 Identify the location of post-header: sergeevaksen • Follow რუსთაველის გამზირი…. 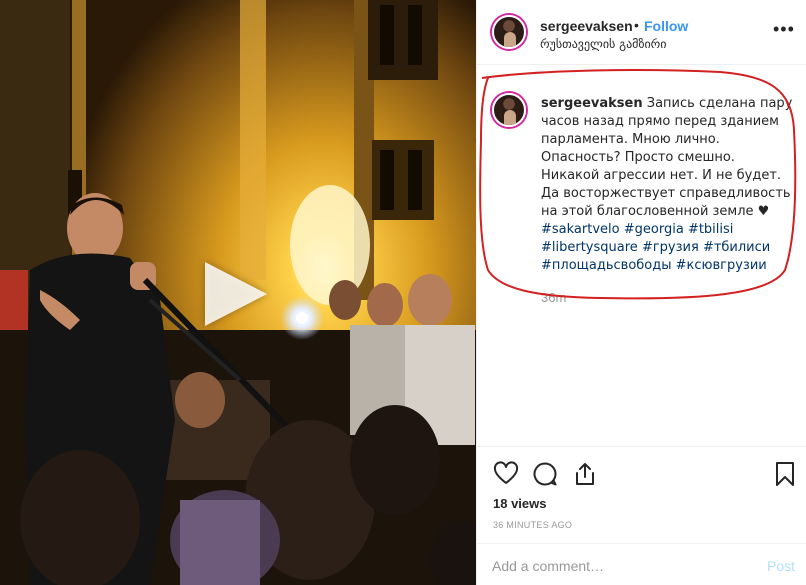
(641, 32).